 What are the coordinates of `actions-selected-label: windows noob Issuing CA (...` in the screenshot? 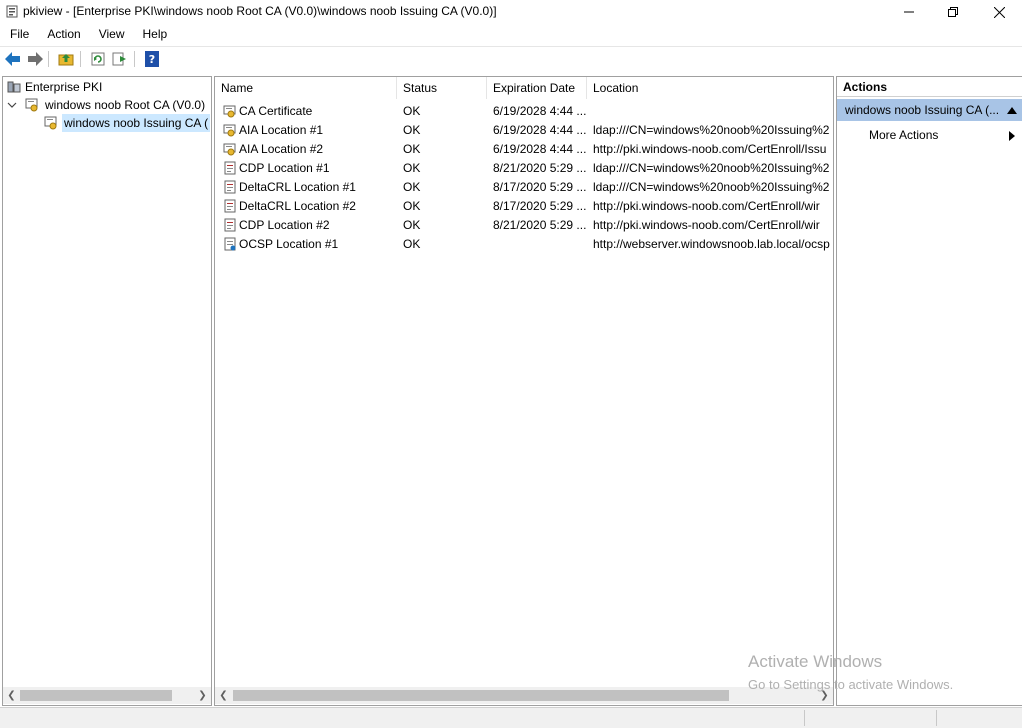 It's located at (922, 110).